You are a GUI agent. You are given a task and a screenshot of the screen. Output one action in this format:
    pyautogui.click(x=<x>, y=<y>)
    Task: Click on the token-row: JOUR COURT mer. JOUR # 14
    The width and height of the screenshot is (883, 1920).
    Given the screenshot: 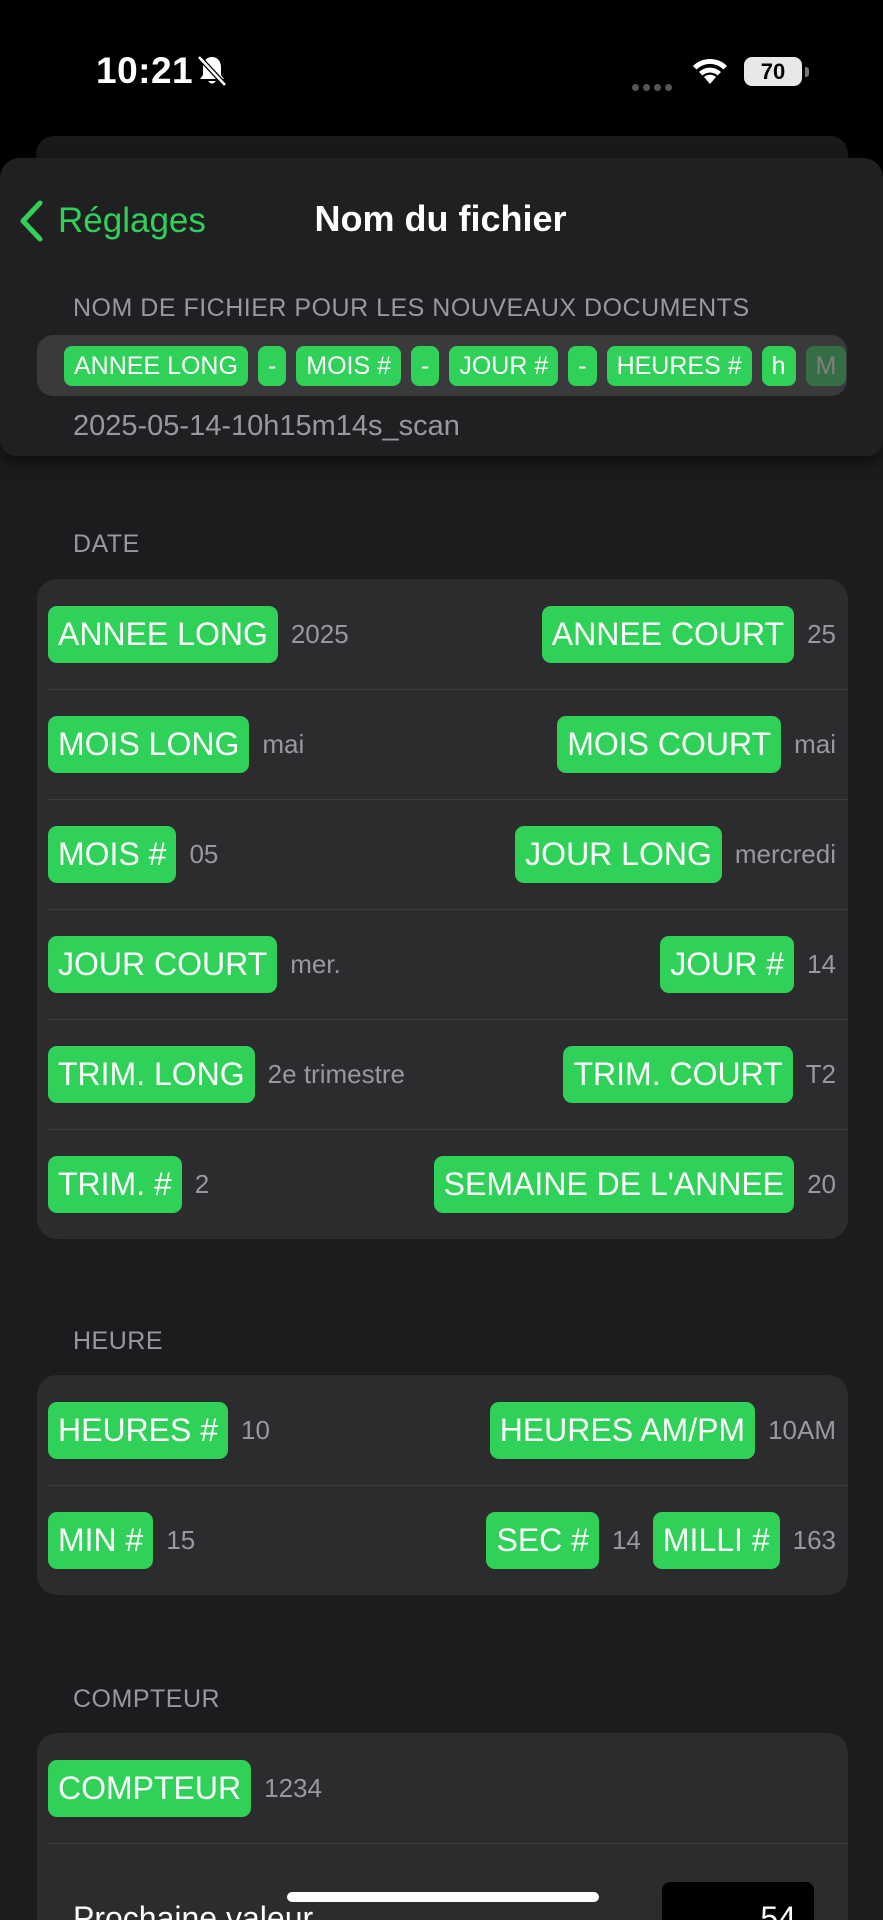 What is the action you would take?
    pyautogui.click(x=442, y=964)
    